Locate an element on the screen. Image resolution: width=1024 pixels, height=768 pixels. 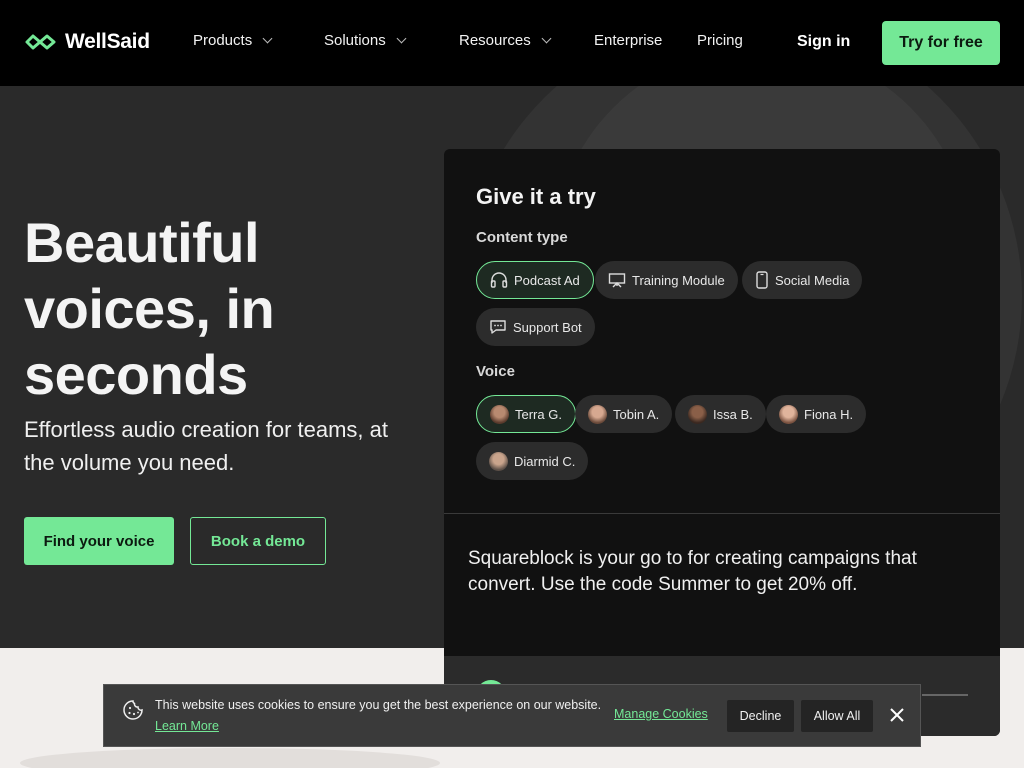
decorative-shape is located at coordinates (230, 758).